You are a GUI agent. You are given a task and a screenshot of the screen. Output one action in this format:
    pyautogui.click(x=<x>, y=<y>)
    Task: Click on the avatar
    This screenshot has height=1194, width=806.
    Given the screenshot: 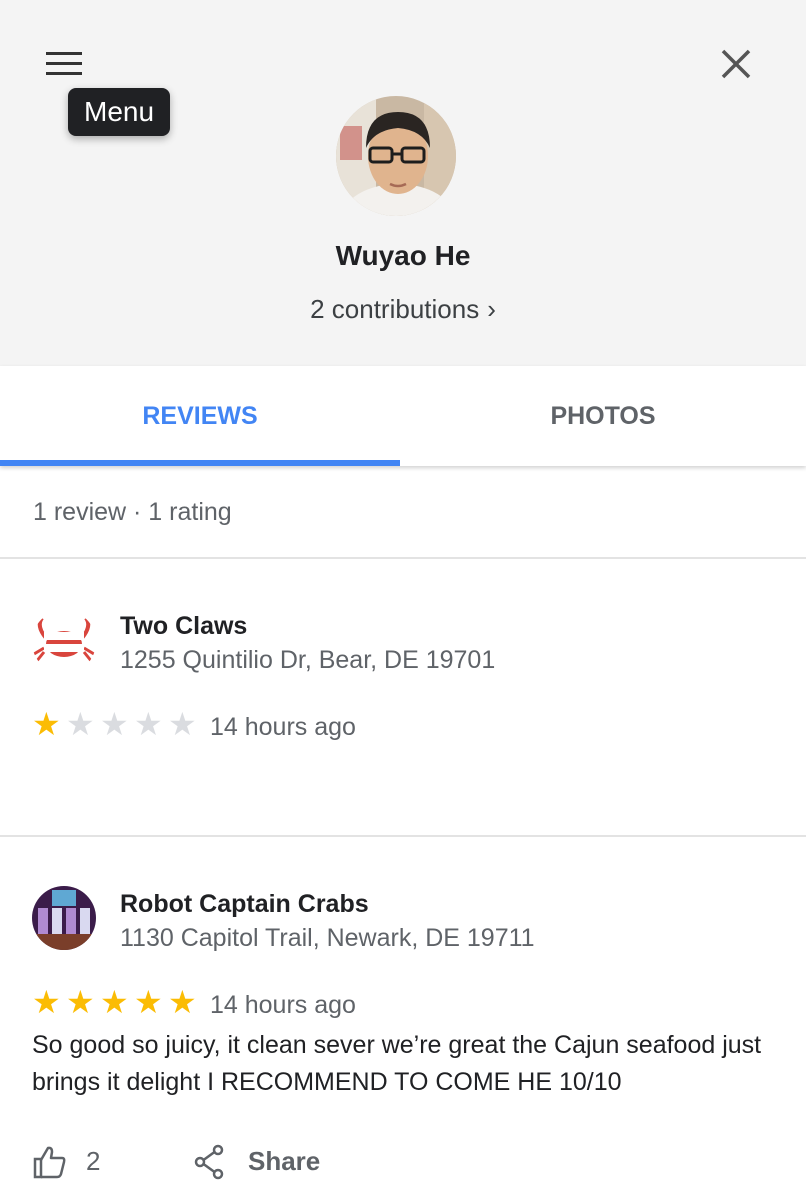 What is the action you would take?
    pyautogui.click(x=396, y=156)
    